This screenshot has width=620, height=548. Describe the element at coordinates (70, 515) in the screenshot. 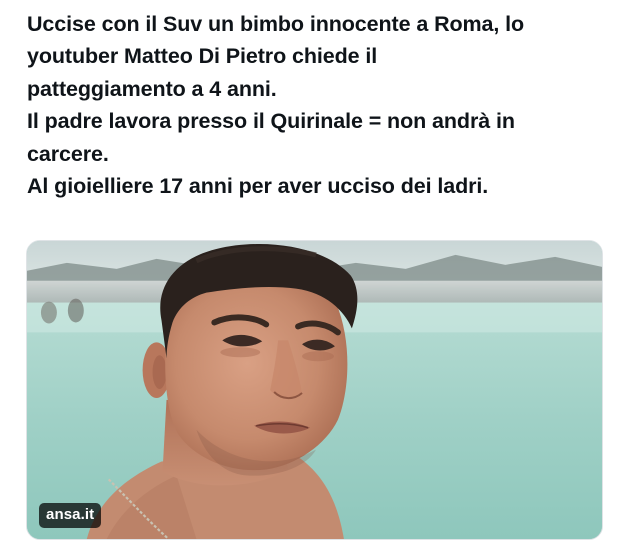

I see `source-badge: ansa.it` at that location.